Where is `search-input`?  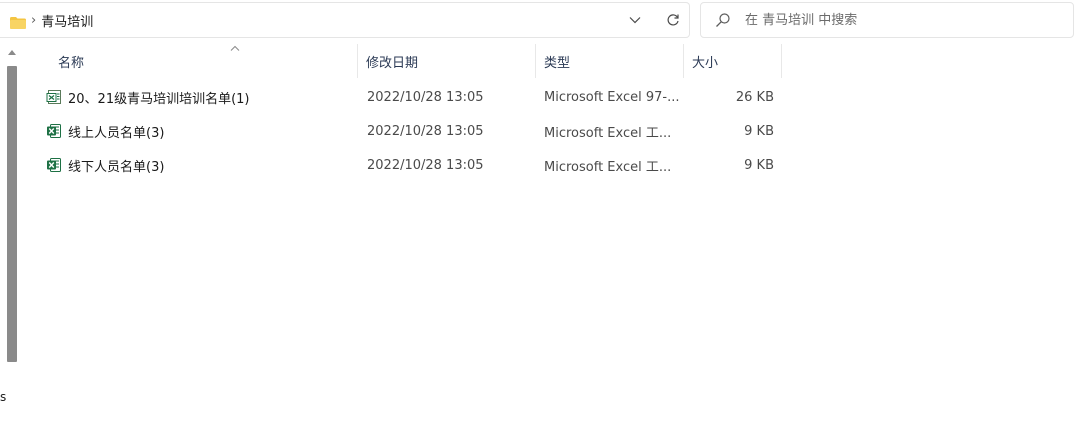
search-input is located at coordinates (895, 20).